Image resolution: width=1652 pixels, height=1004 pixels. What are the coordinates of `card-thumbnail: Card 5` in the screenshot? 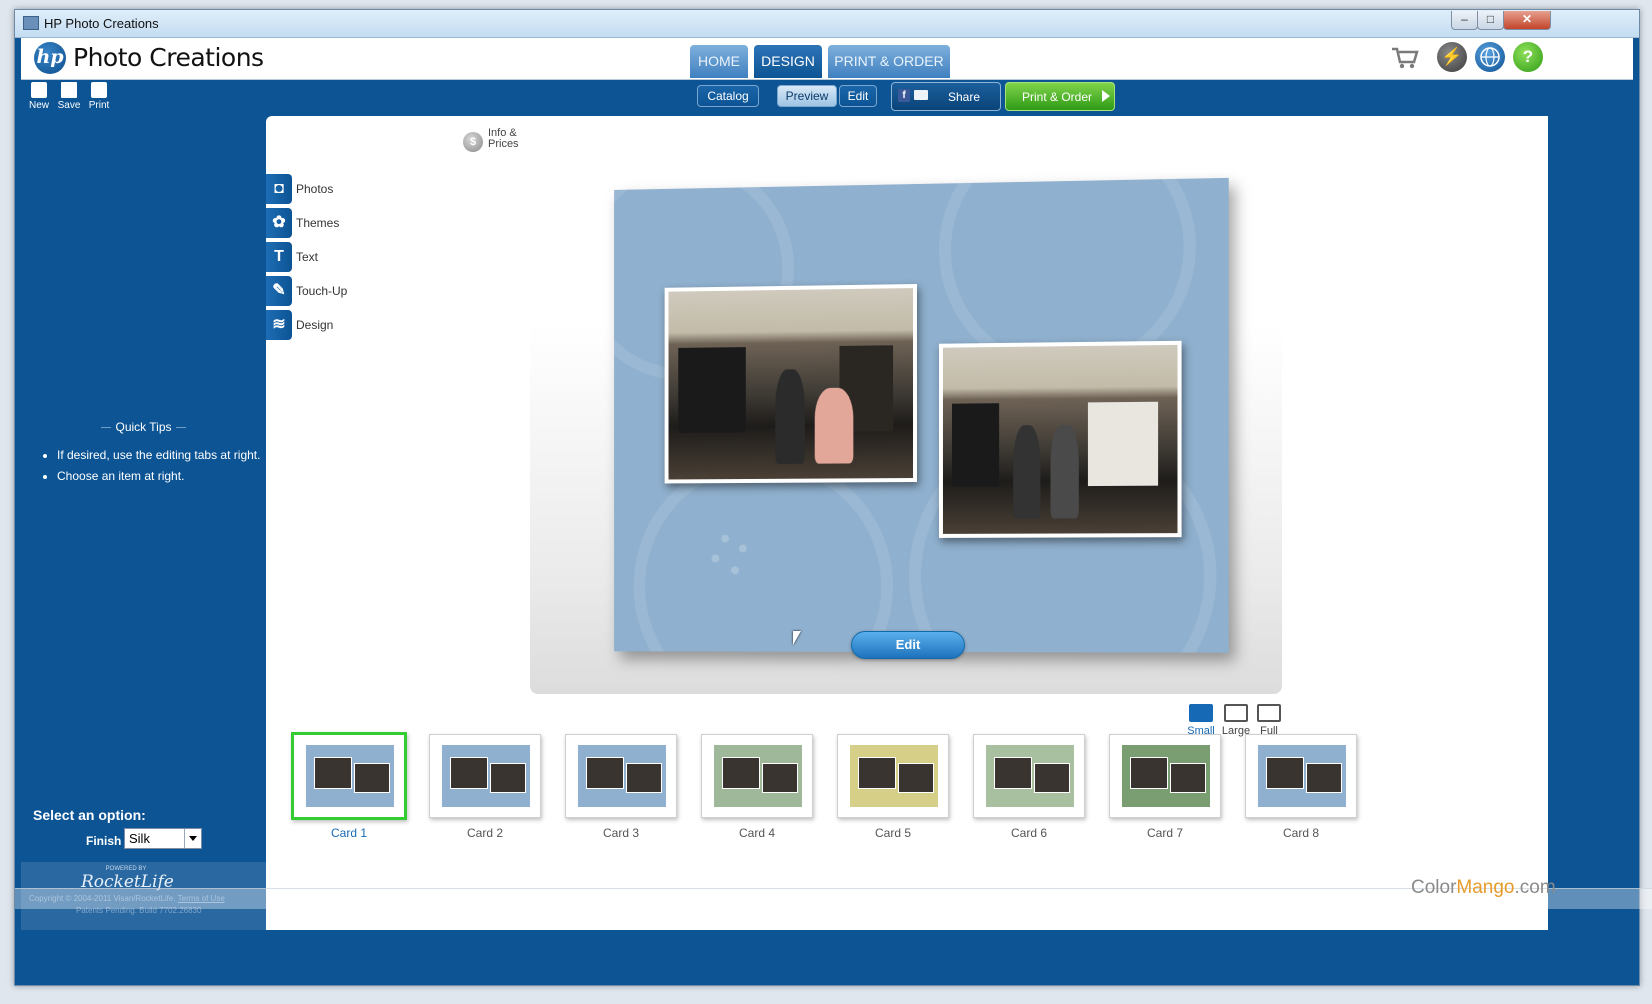 It's located at (893, 787).